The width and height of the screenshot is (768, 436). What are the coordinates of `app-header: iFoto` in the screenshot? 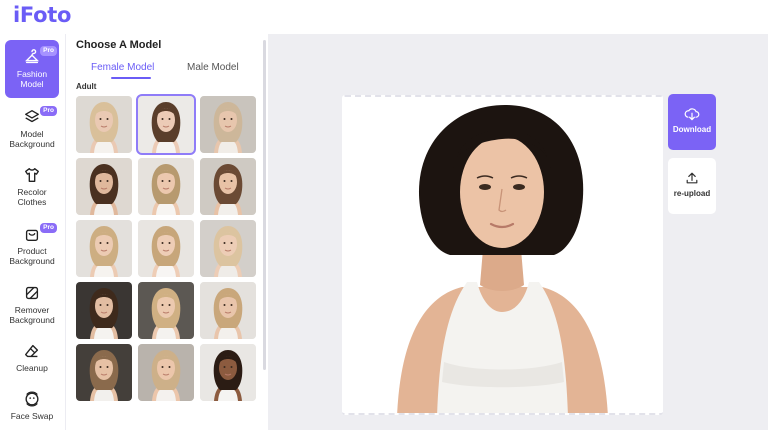 It's located at (384, 17).